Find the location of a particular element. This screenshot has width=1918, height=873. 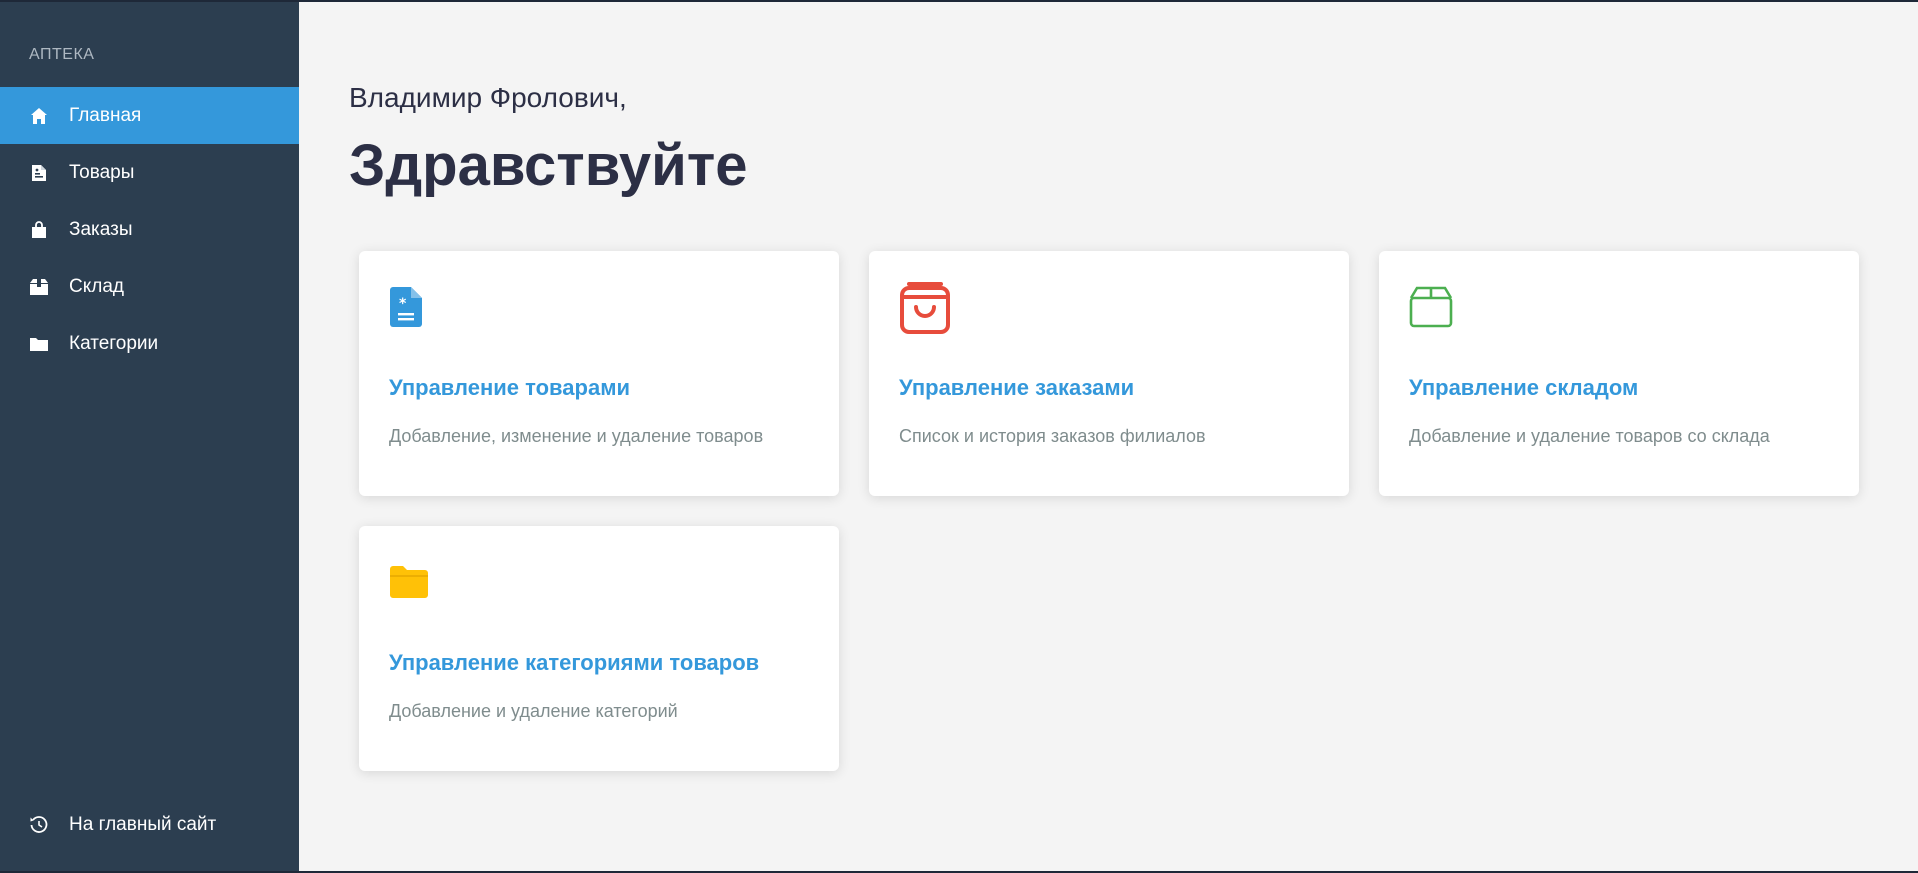

sidebar-item-label: Склад is located at coordinates (96, 286).